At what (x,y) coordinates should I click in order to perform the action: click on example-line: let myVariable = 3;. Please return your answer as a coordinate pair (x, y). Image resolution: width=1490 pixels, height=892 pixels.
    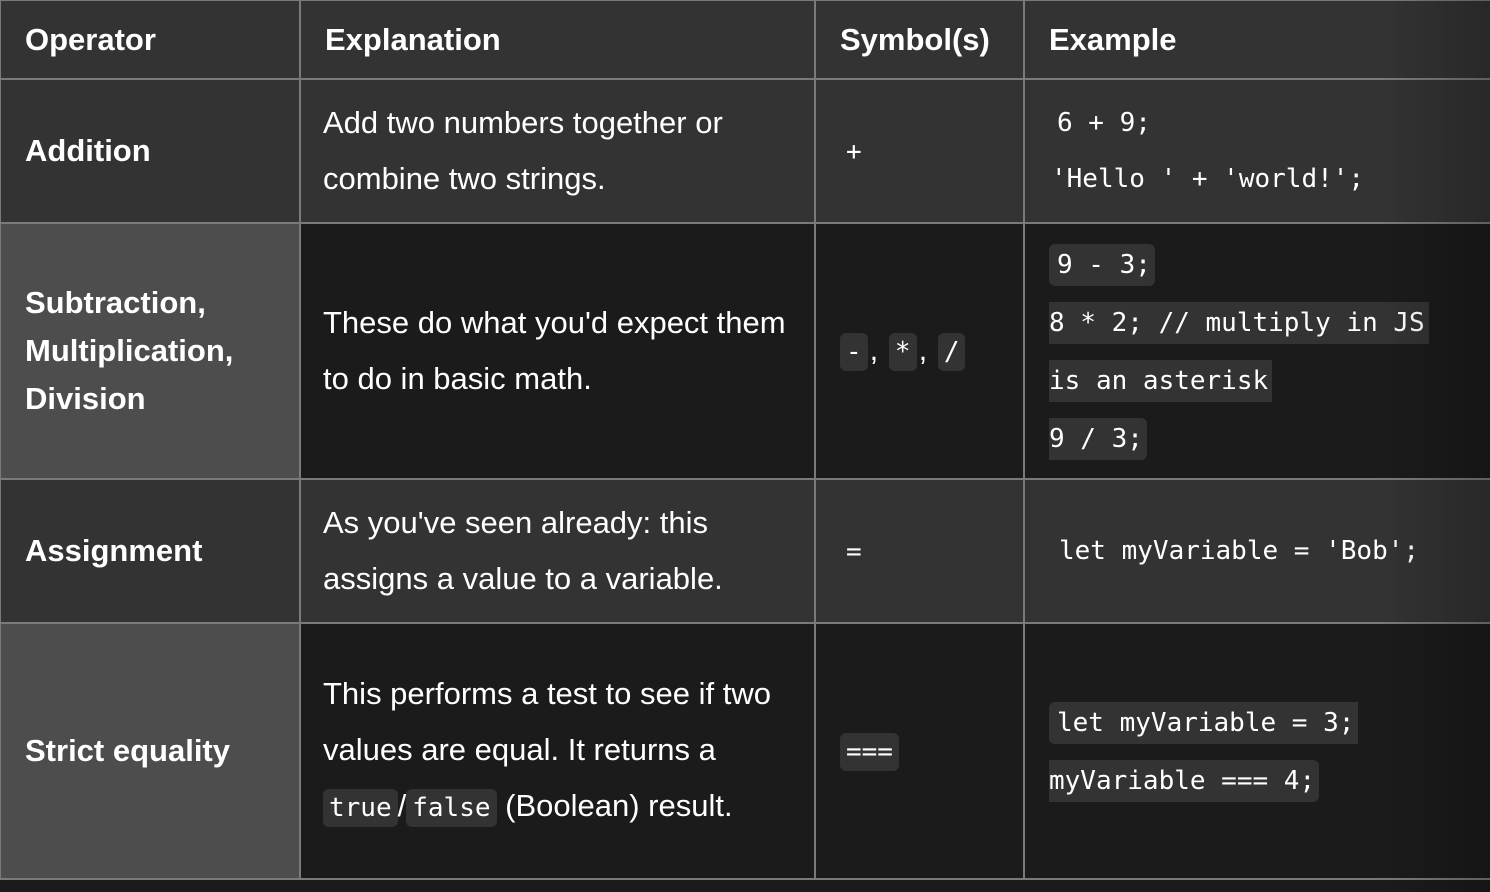
    Looking at the image, I should click on (1204, 723).